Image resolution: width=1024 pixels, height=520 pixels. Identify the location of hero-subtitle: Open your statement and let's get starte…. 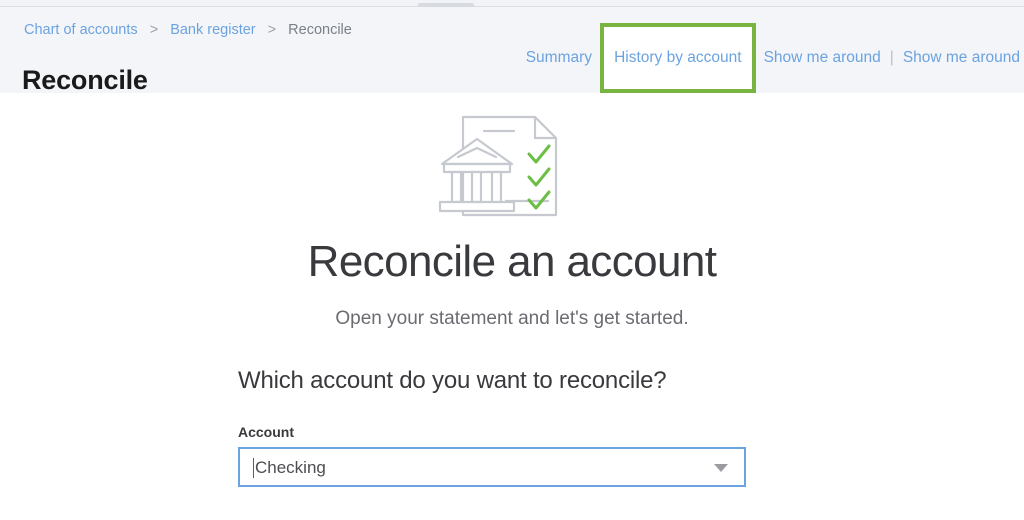
(512, 318).